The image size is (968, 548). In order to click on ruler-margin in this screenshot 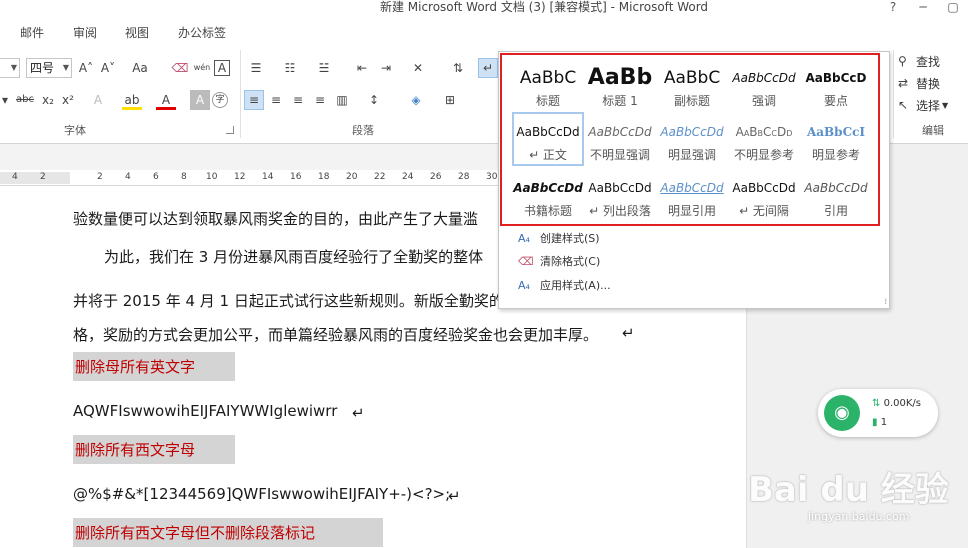, I will do `click(35, 178)`.